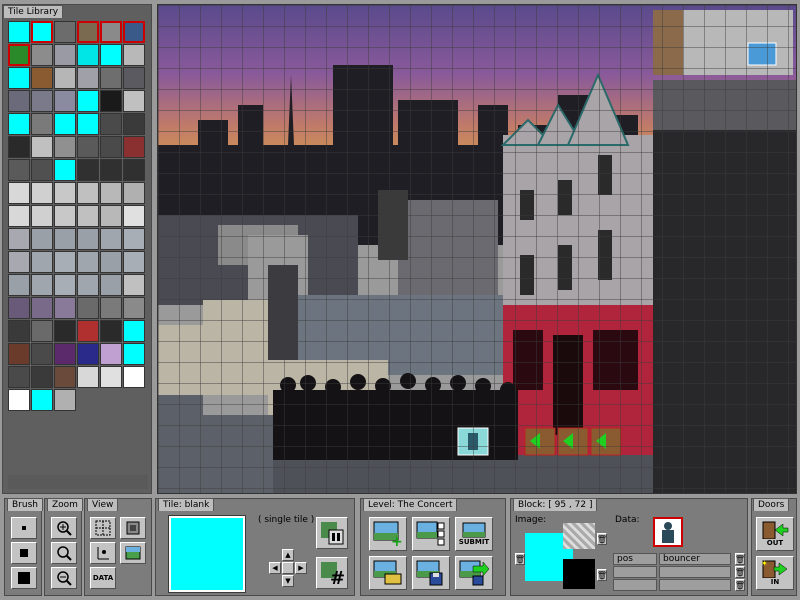  What do you see at coordinates (24, 553) in the screenshot?
I see `brush-medium-button` at bounding box center [24, 553].